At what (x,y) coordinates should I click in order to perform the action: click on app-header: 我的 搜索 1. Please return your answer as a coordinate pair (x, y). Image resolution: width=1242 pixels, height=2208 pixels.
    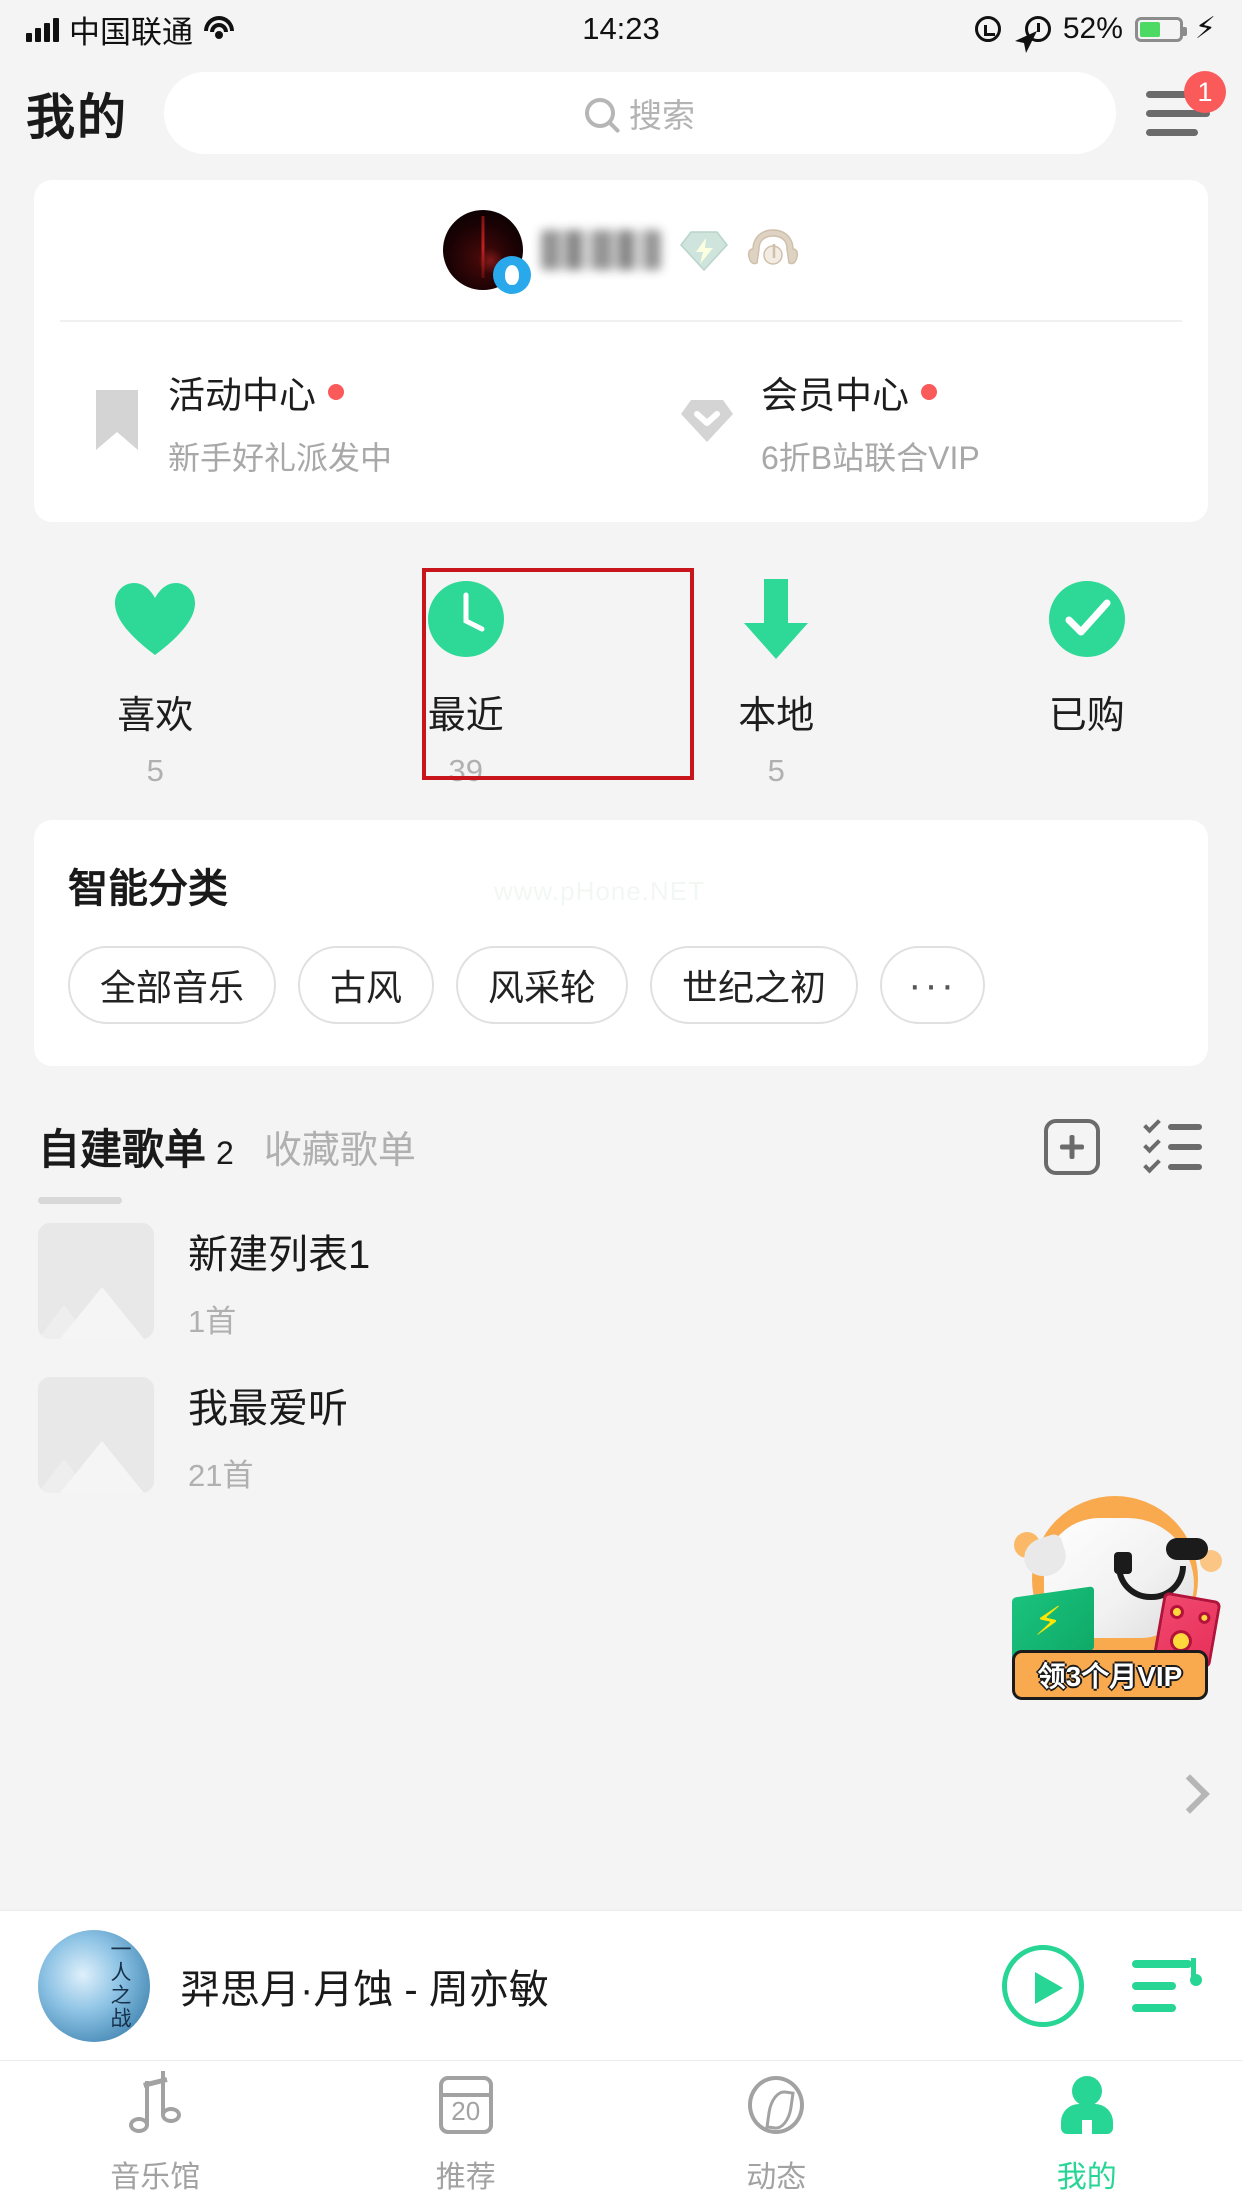
    Looking at the image, I should click on (621, 113).